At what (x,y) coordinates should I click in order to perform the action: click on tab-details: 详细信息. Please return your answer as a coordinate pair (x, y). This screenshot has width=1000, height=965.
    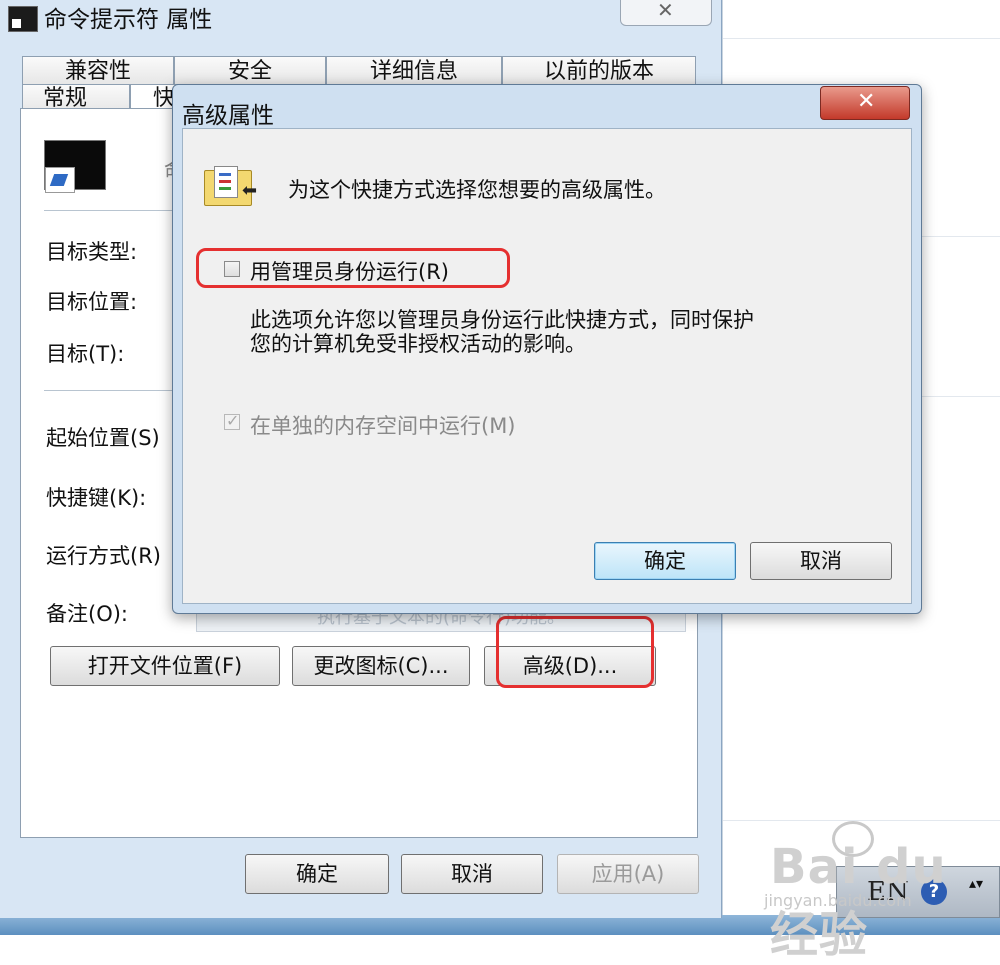
    Looking at the image, I should click on (414, 71).